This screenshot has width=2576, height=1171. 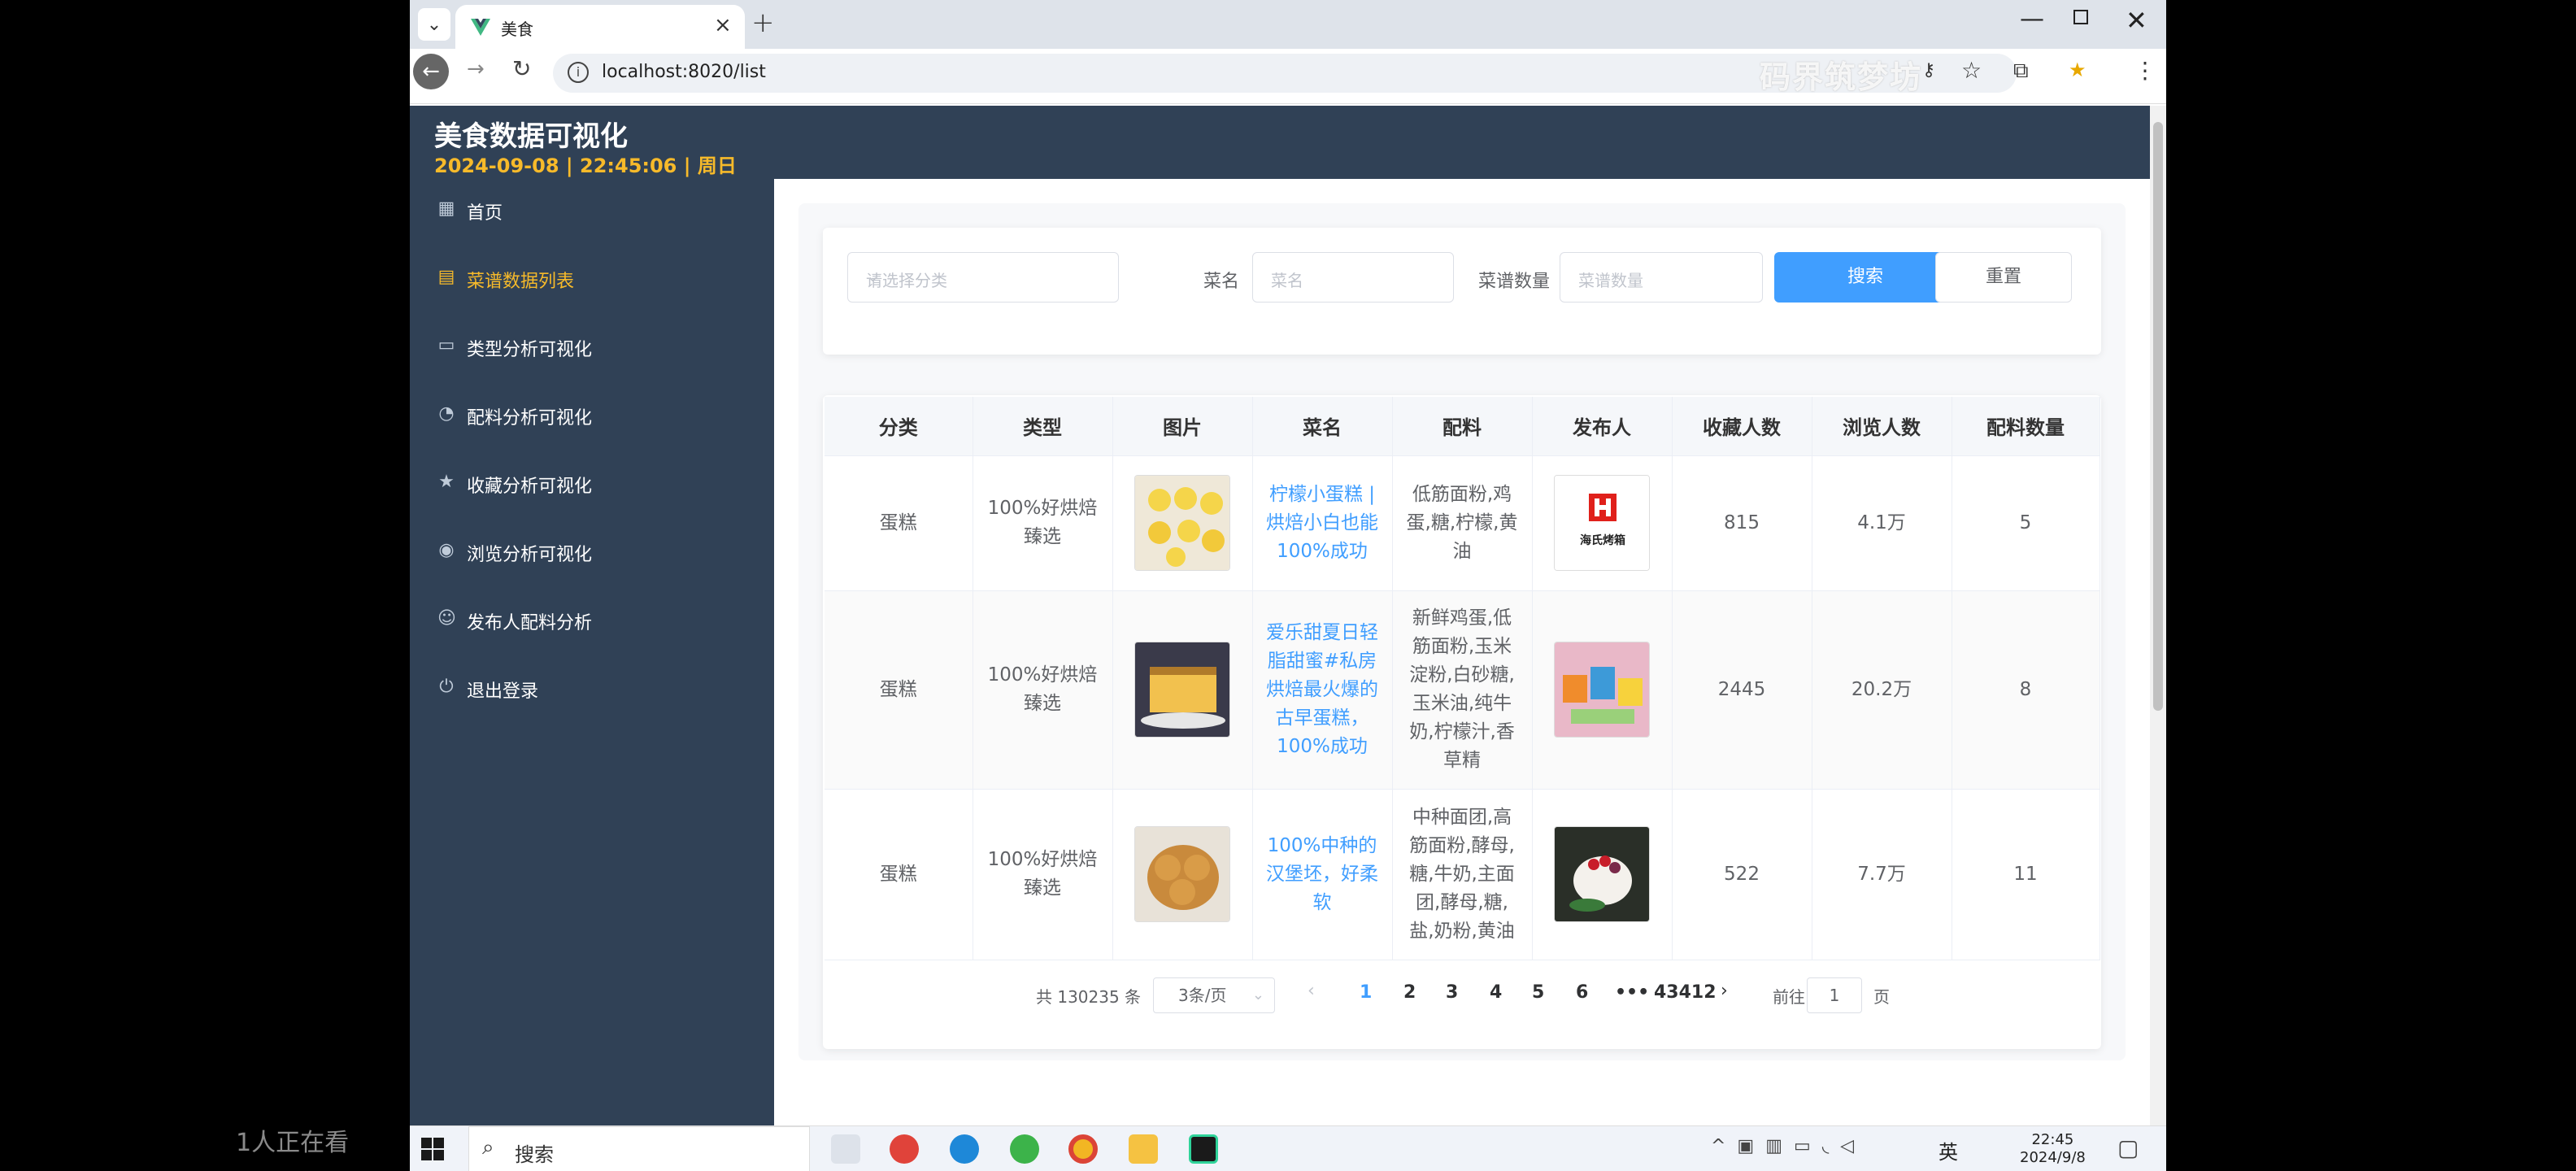 What do you see at coordinates (1949, 1150) in the screenshot?
I see `input-method: 英` at bounding box center [1949, 1150].